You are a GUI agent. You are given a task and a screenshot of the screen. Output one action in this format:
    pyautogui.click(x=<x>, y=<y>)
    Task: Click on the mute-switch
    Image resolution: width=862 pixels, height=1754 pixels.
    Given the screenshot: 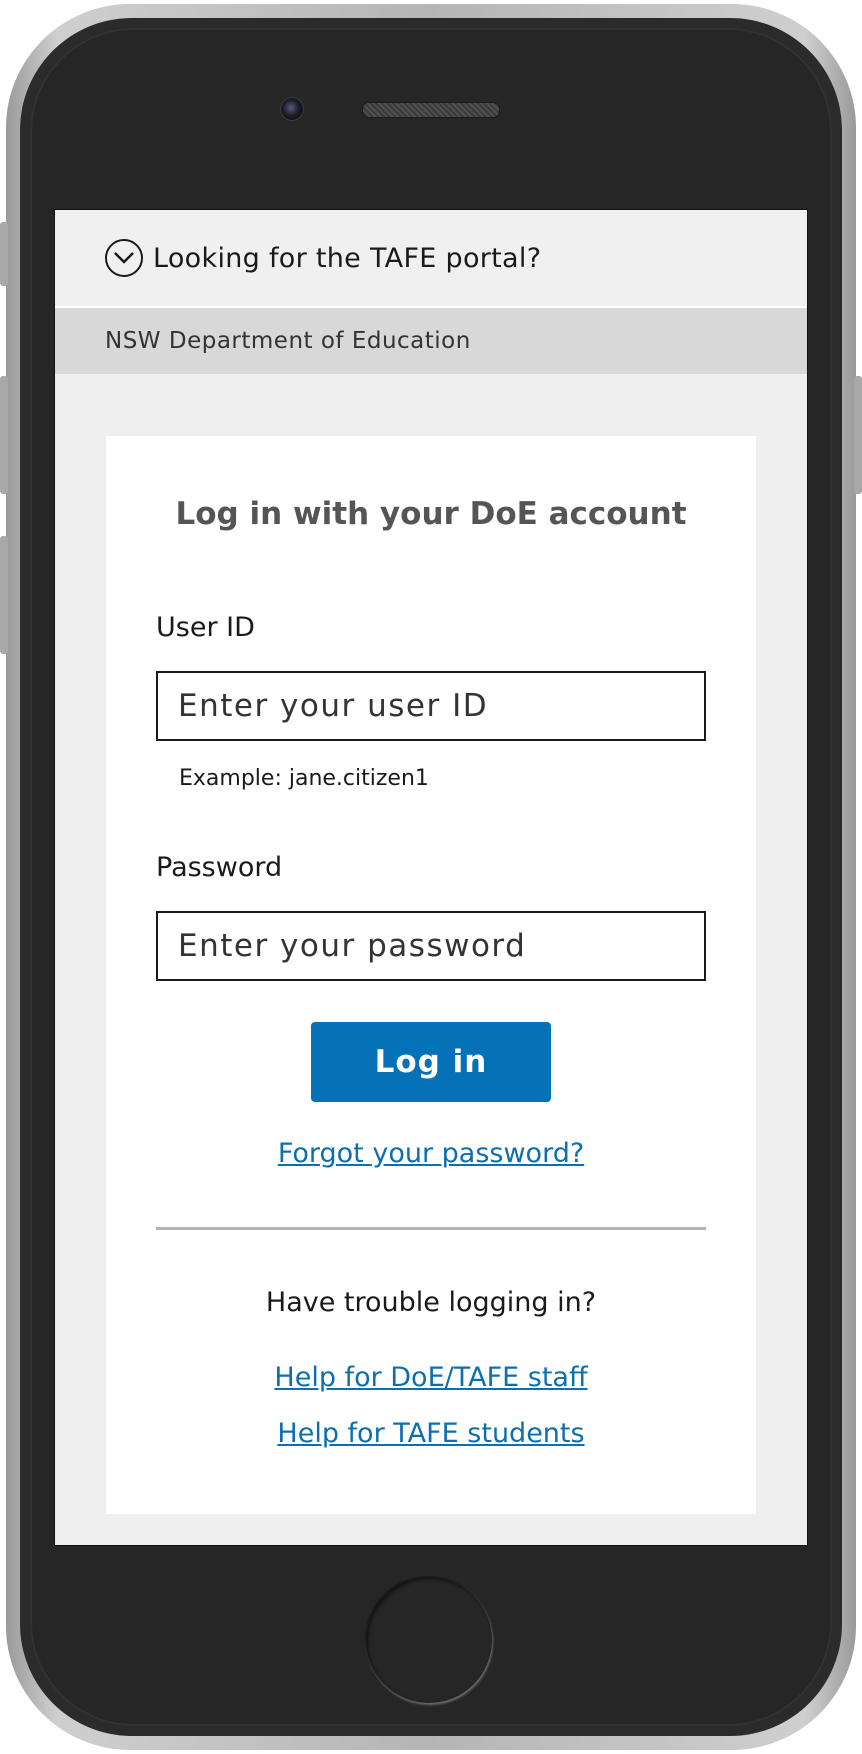 What is the action you would take?
    pyautogui.click(x=4, y=254)
    